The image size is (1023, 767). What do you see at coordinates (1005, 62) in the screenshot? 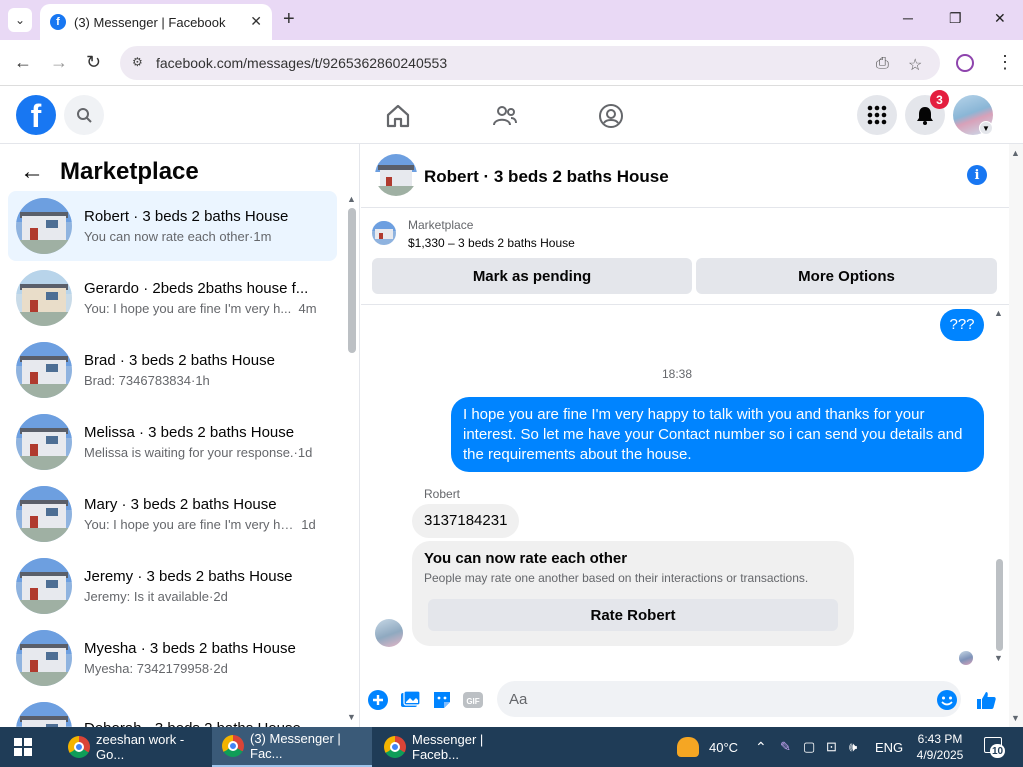
I see `browser-menu-icon: ⋮` at bounding box center [1005, 62].